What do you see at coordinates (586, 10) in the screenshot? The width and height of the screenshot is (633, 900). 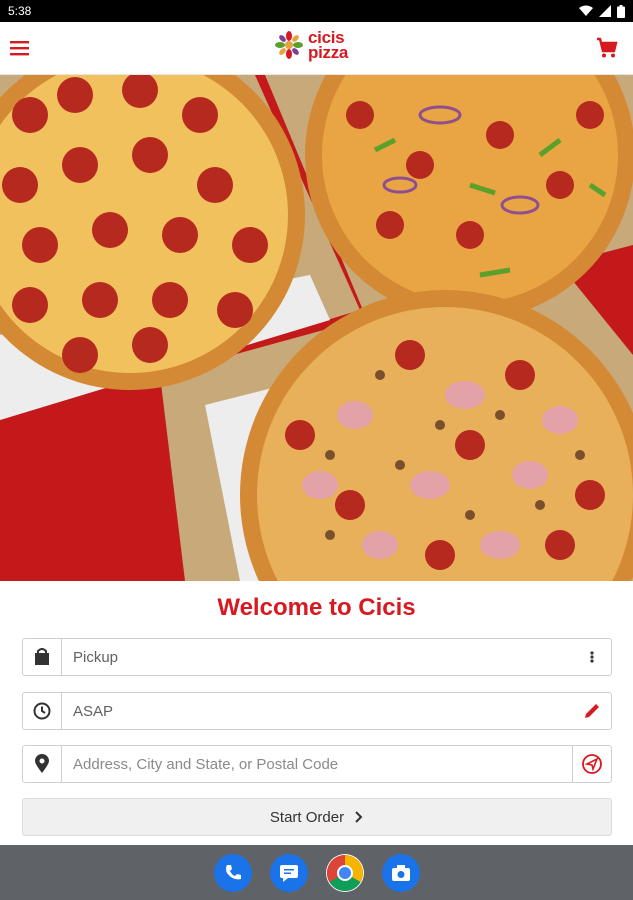 I see `wifi-icon` at bounding box center [586, 10].